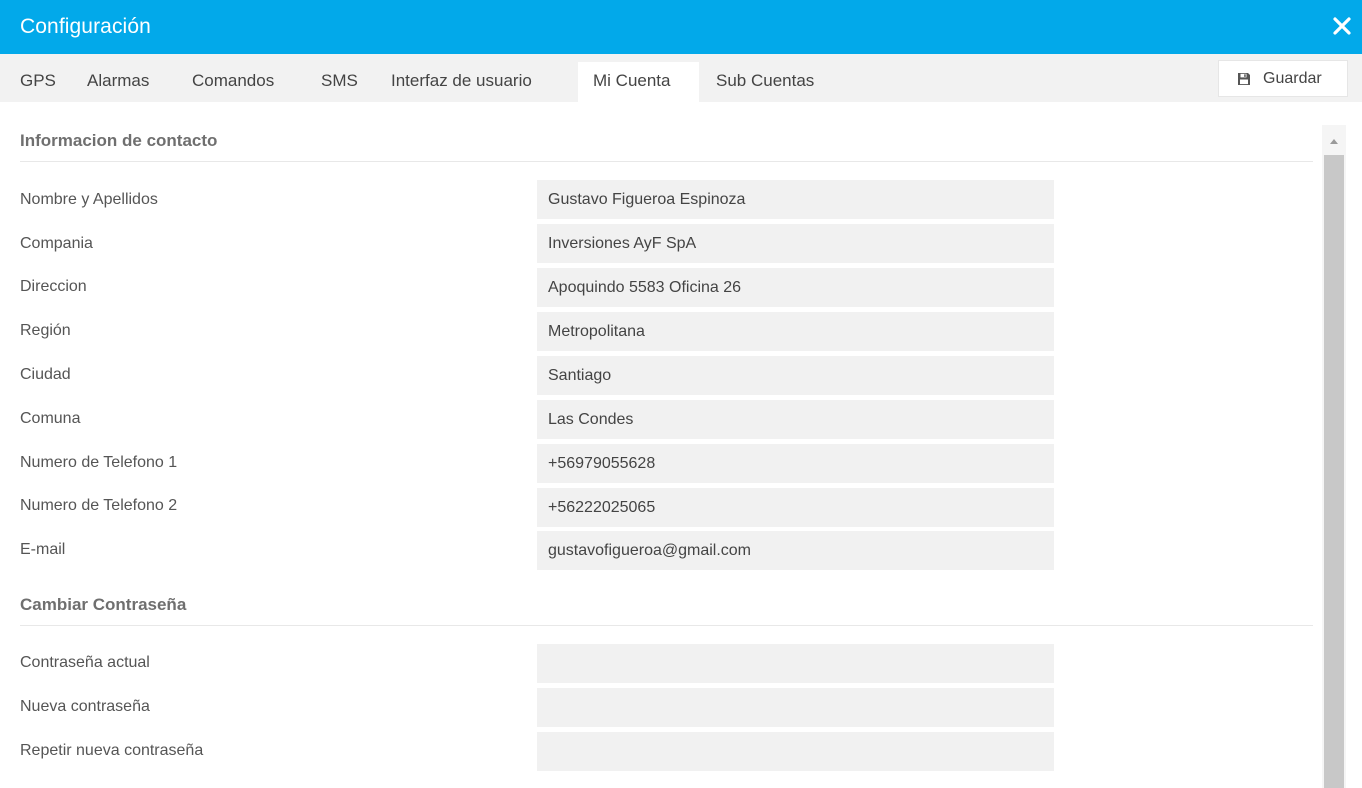  What do you see at coordinates (795, 550) in the screenshot?
I see `email-field` at bounding box center [795, 550].